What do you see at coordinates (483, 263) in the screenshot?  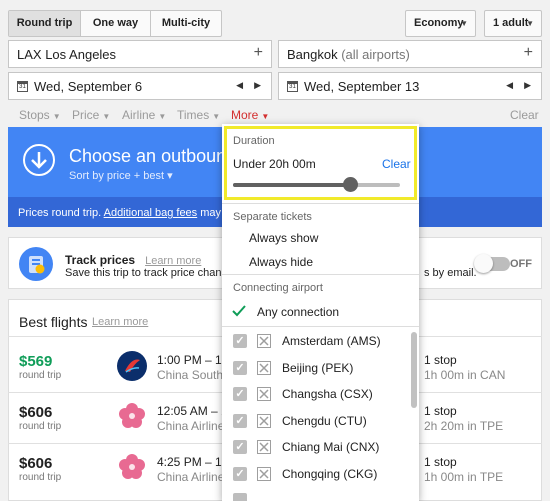 I see `toggle-knob` at bounding box center [483, 263].